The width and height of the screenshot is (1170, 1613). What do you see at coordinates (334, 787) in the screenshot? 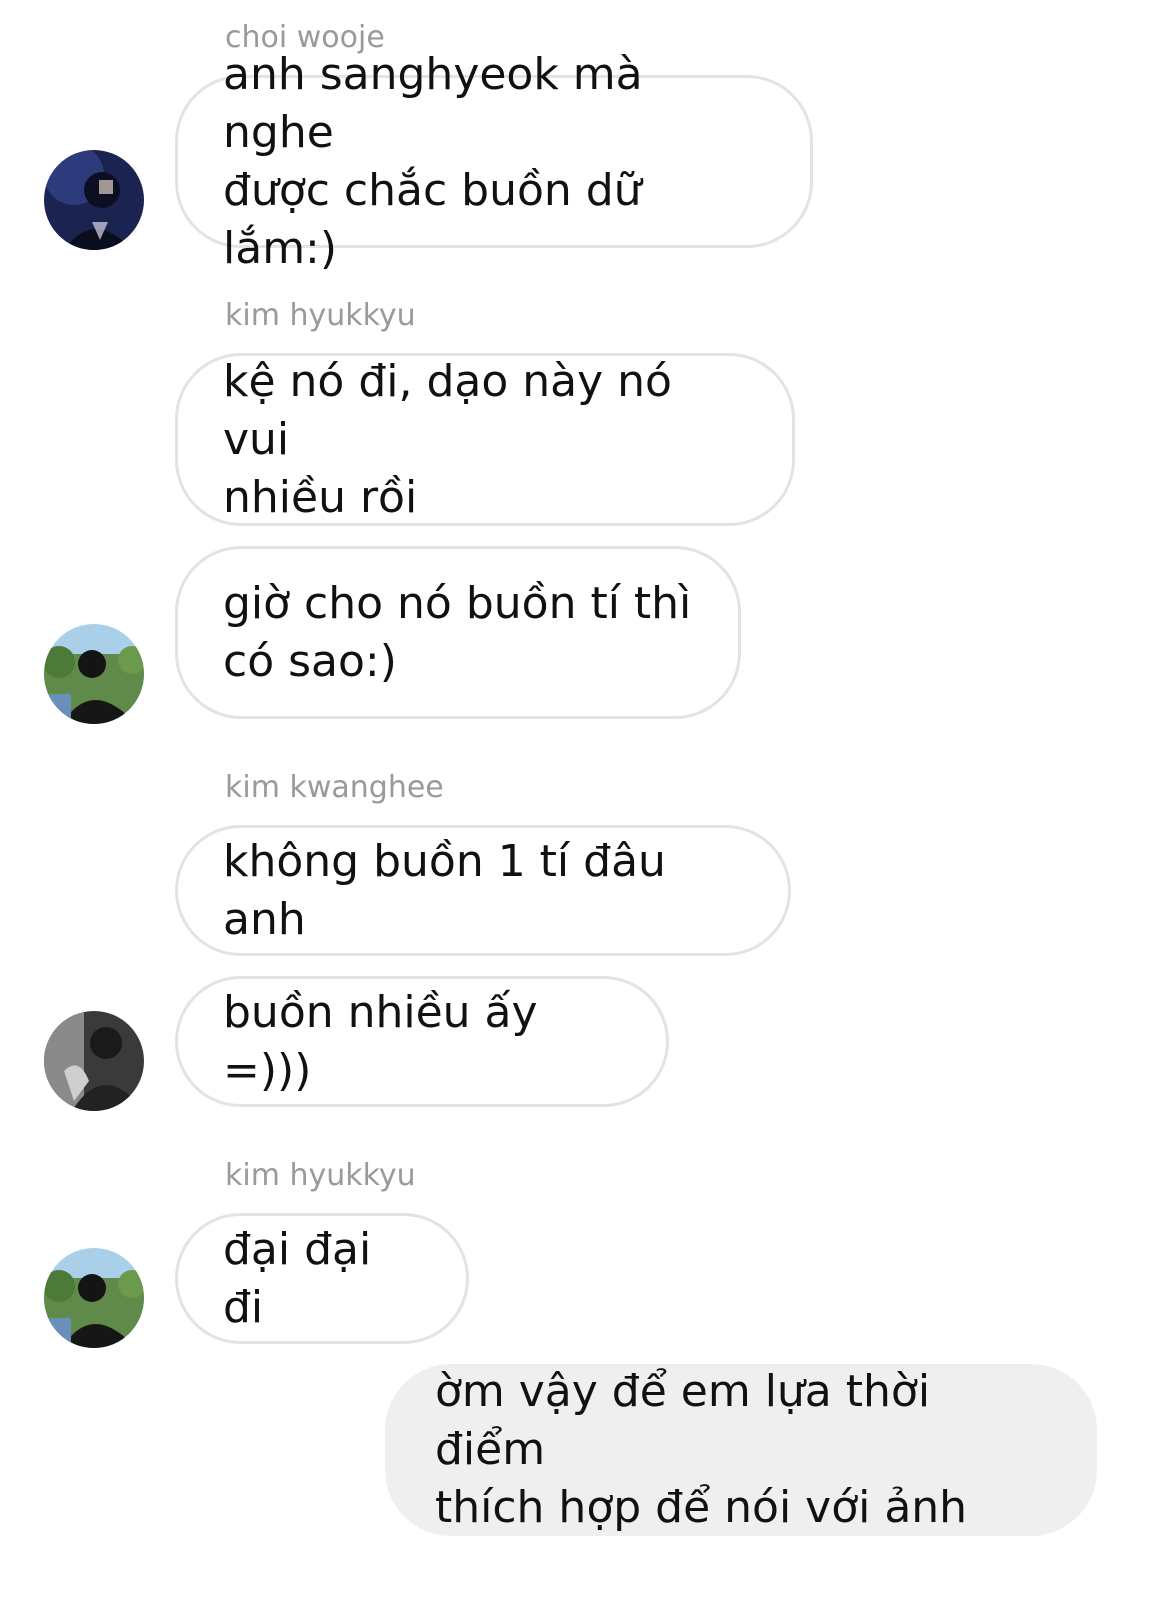
I see `sender-name: kim kwanghee` at bounding box center [334, 787].